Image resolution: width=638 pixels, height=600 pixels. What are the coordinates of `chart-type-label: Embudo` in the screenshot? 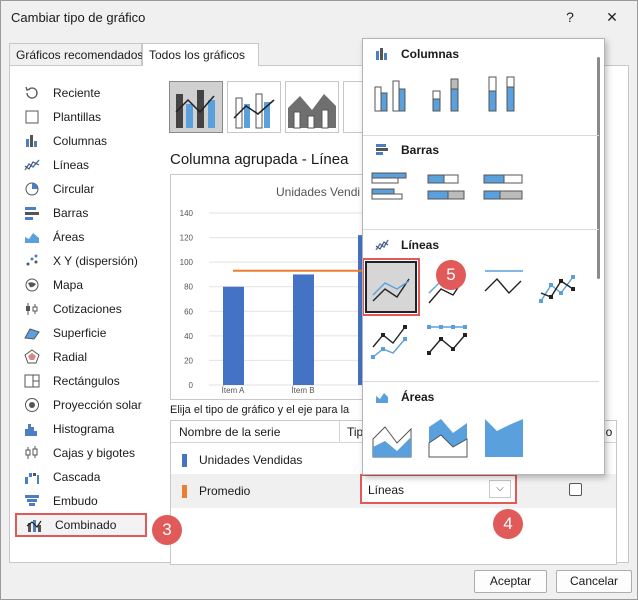 It's located at (75, 501).